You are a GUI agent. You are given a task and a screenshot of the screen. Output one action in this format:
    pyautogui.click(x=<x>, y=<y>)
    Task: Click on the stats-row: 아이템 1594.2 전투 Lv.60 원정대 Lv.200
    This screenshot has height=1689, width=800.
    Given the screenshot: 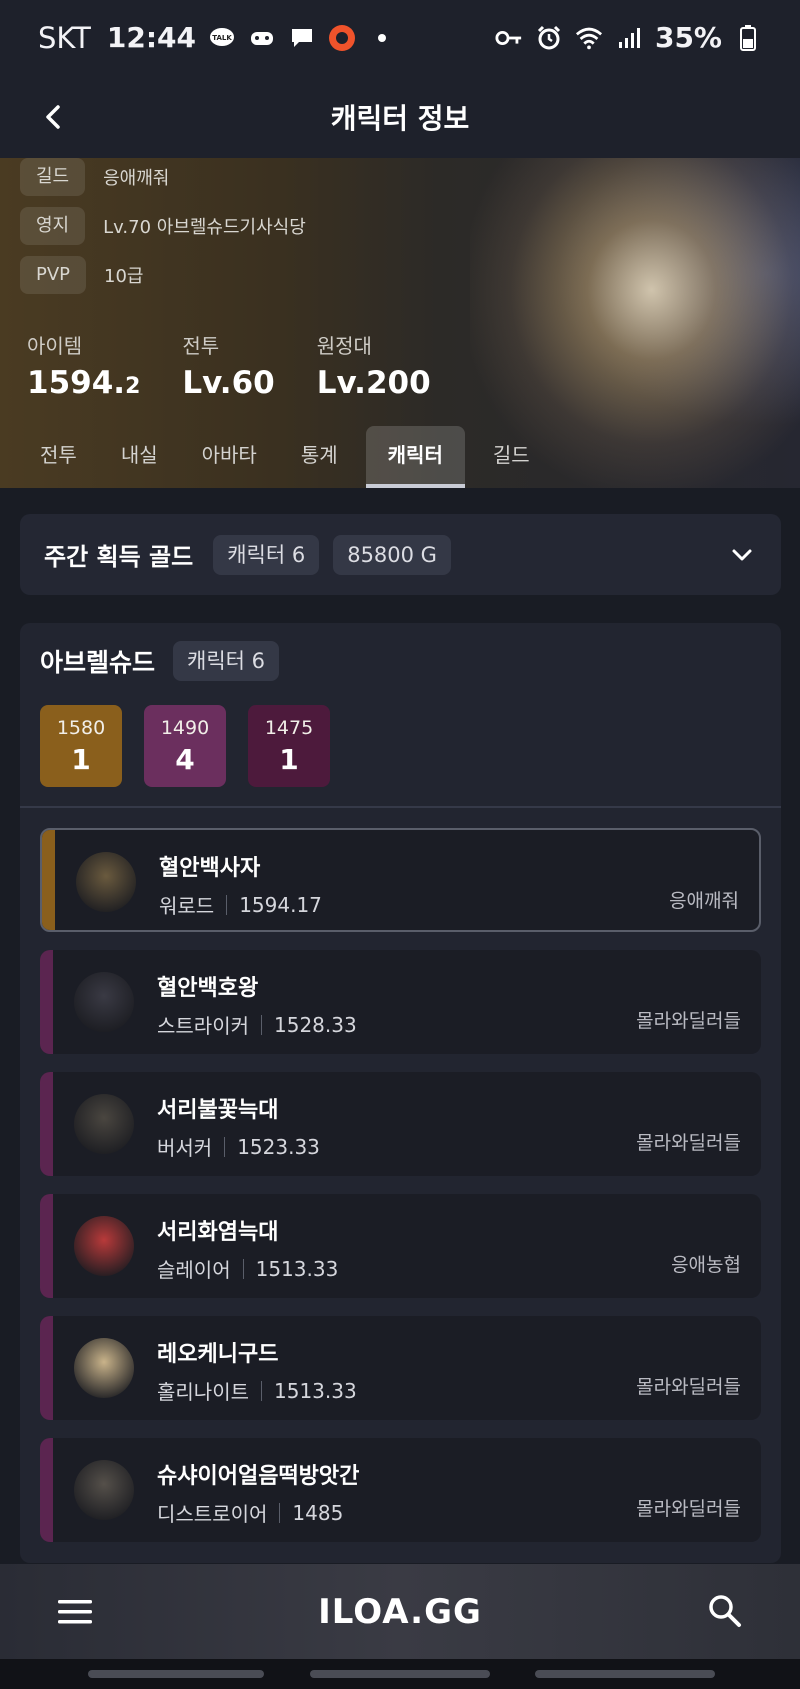 What is the action you would take?
    pyautogui.click(x=229, y=365)
    